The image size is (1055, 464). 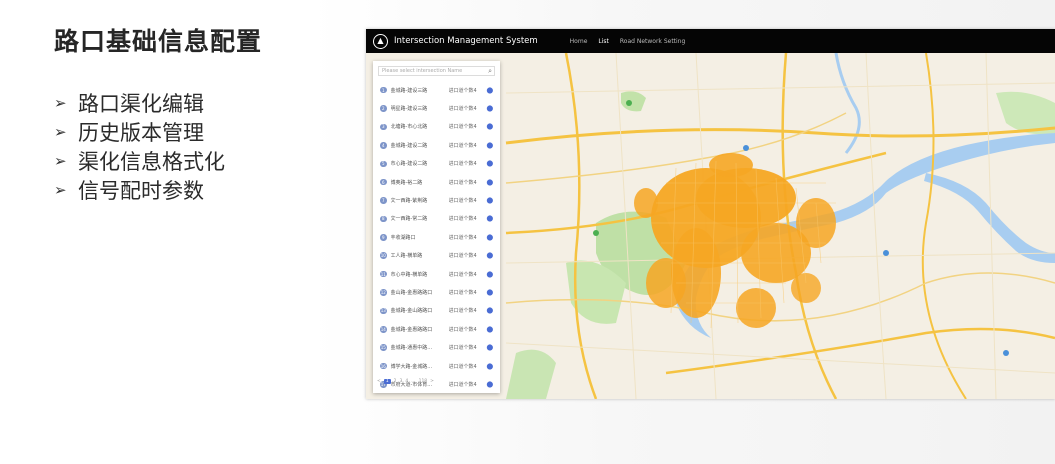 I want to click on list-item: 12 金山路-金惠路路口 进口道个数4 ⬤, so click(x=437, y=292).